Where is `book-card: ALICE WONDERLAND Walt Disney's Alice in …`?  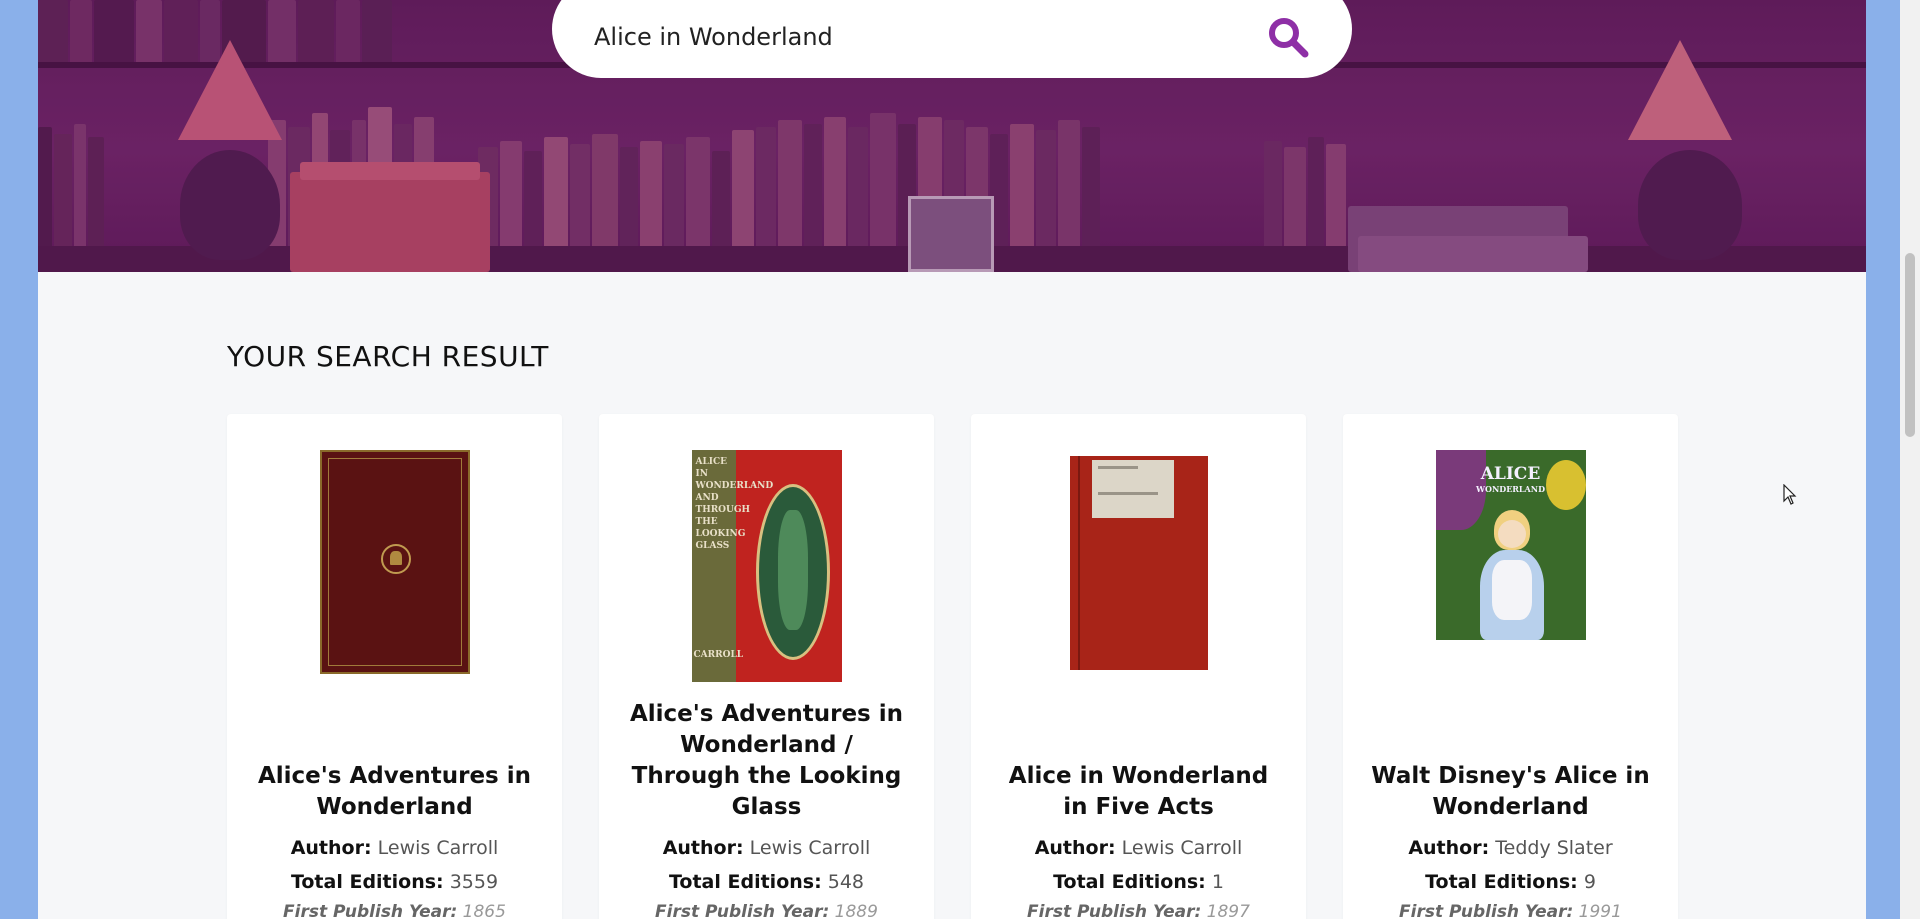
book-card: ALICE WONDERLAND Walt Disney's Alice in … is located at coordinates (1510, 666).